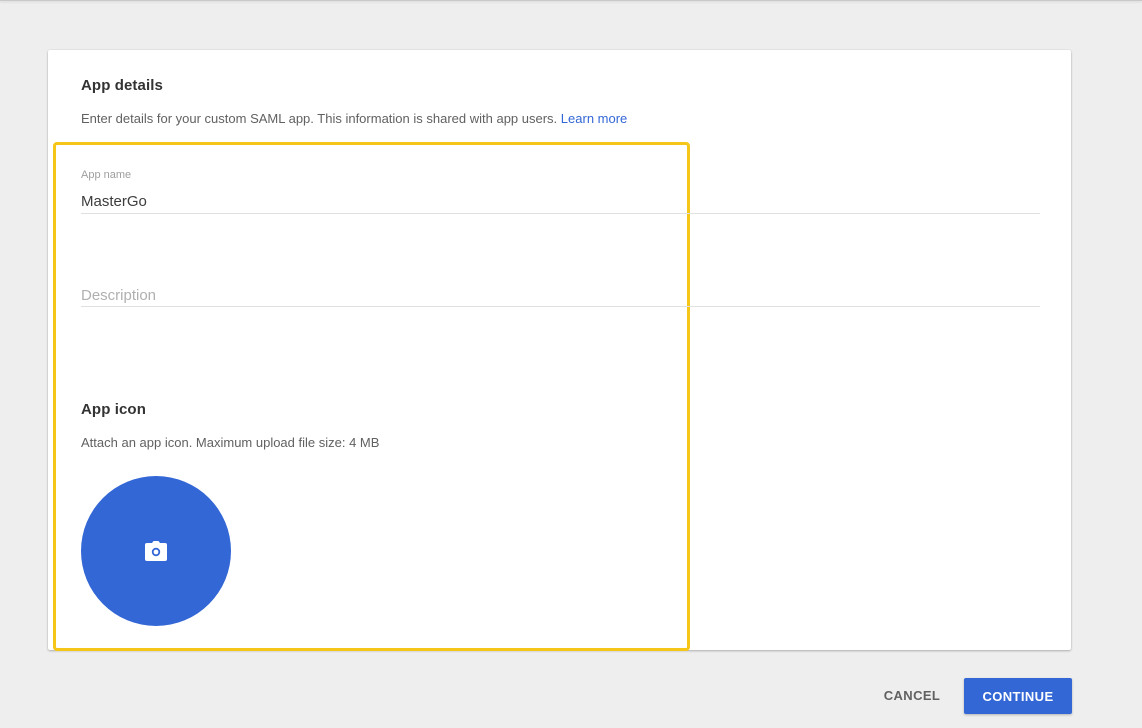 This screenshot has height=728, width=1142. I want to click on cancel-button: CANCEL, so click(912, 695).